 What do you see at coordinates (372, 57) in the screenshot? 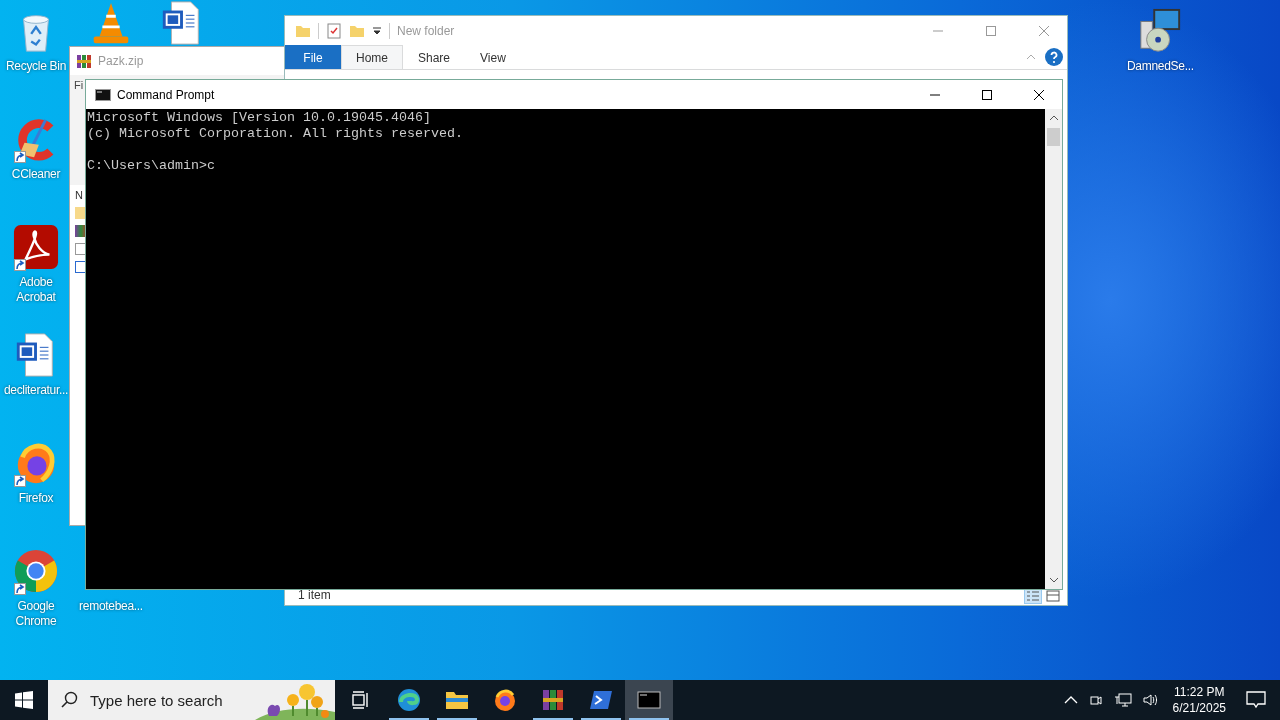
I see `ribbon-tab: Home` at bounding box center [372, 57].